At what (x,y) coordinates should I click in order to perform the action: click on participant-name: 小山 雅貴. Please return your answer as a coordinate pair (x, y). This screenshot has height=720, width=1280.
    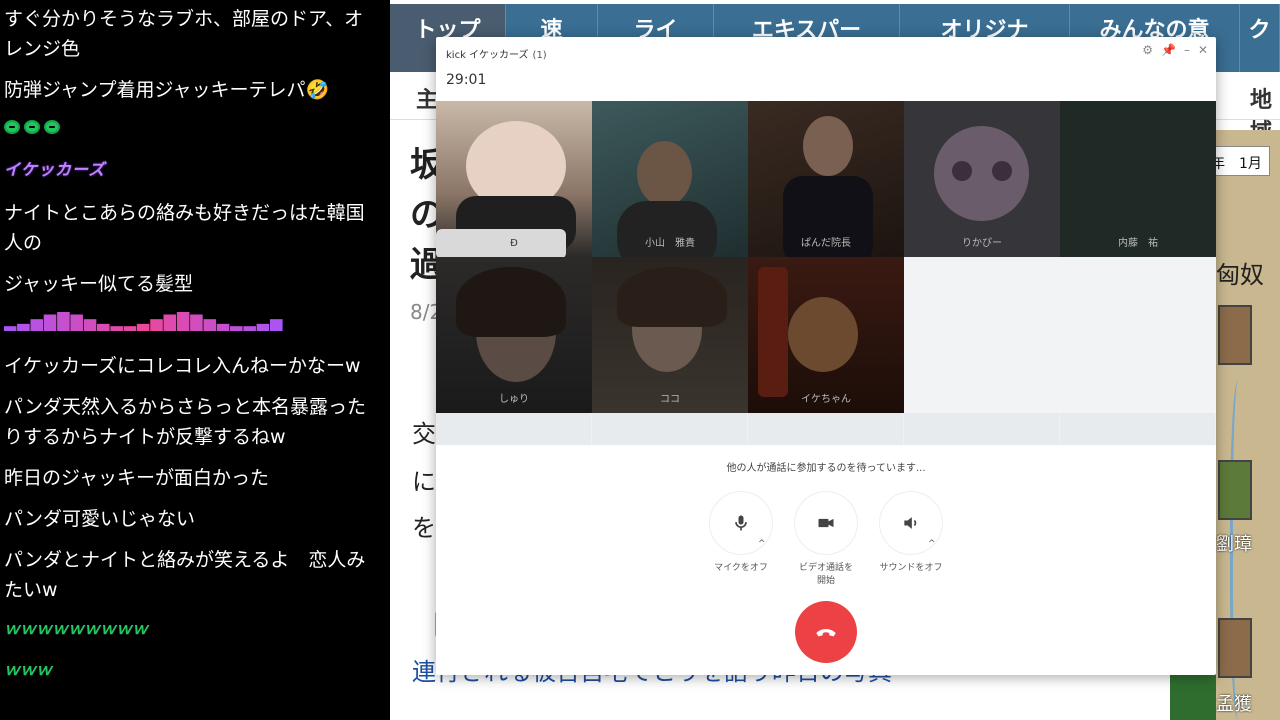
    Looking at the image, I should click on (670, 243).